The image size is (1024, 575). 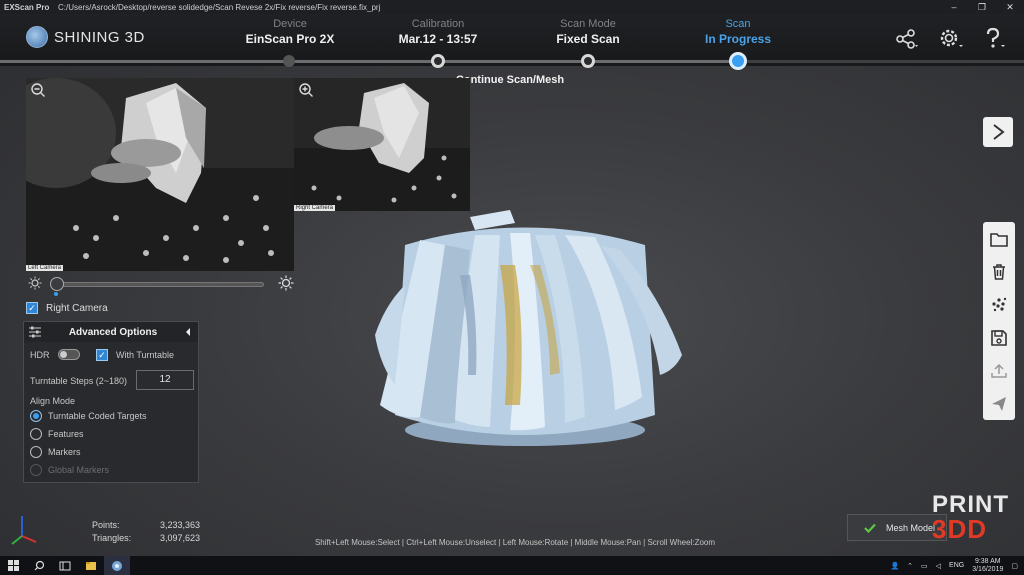 I want to click on play-button, so click(x=998, y=132).